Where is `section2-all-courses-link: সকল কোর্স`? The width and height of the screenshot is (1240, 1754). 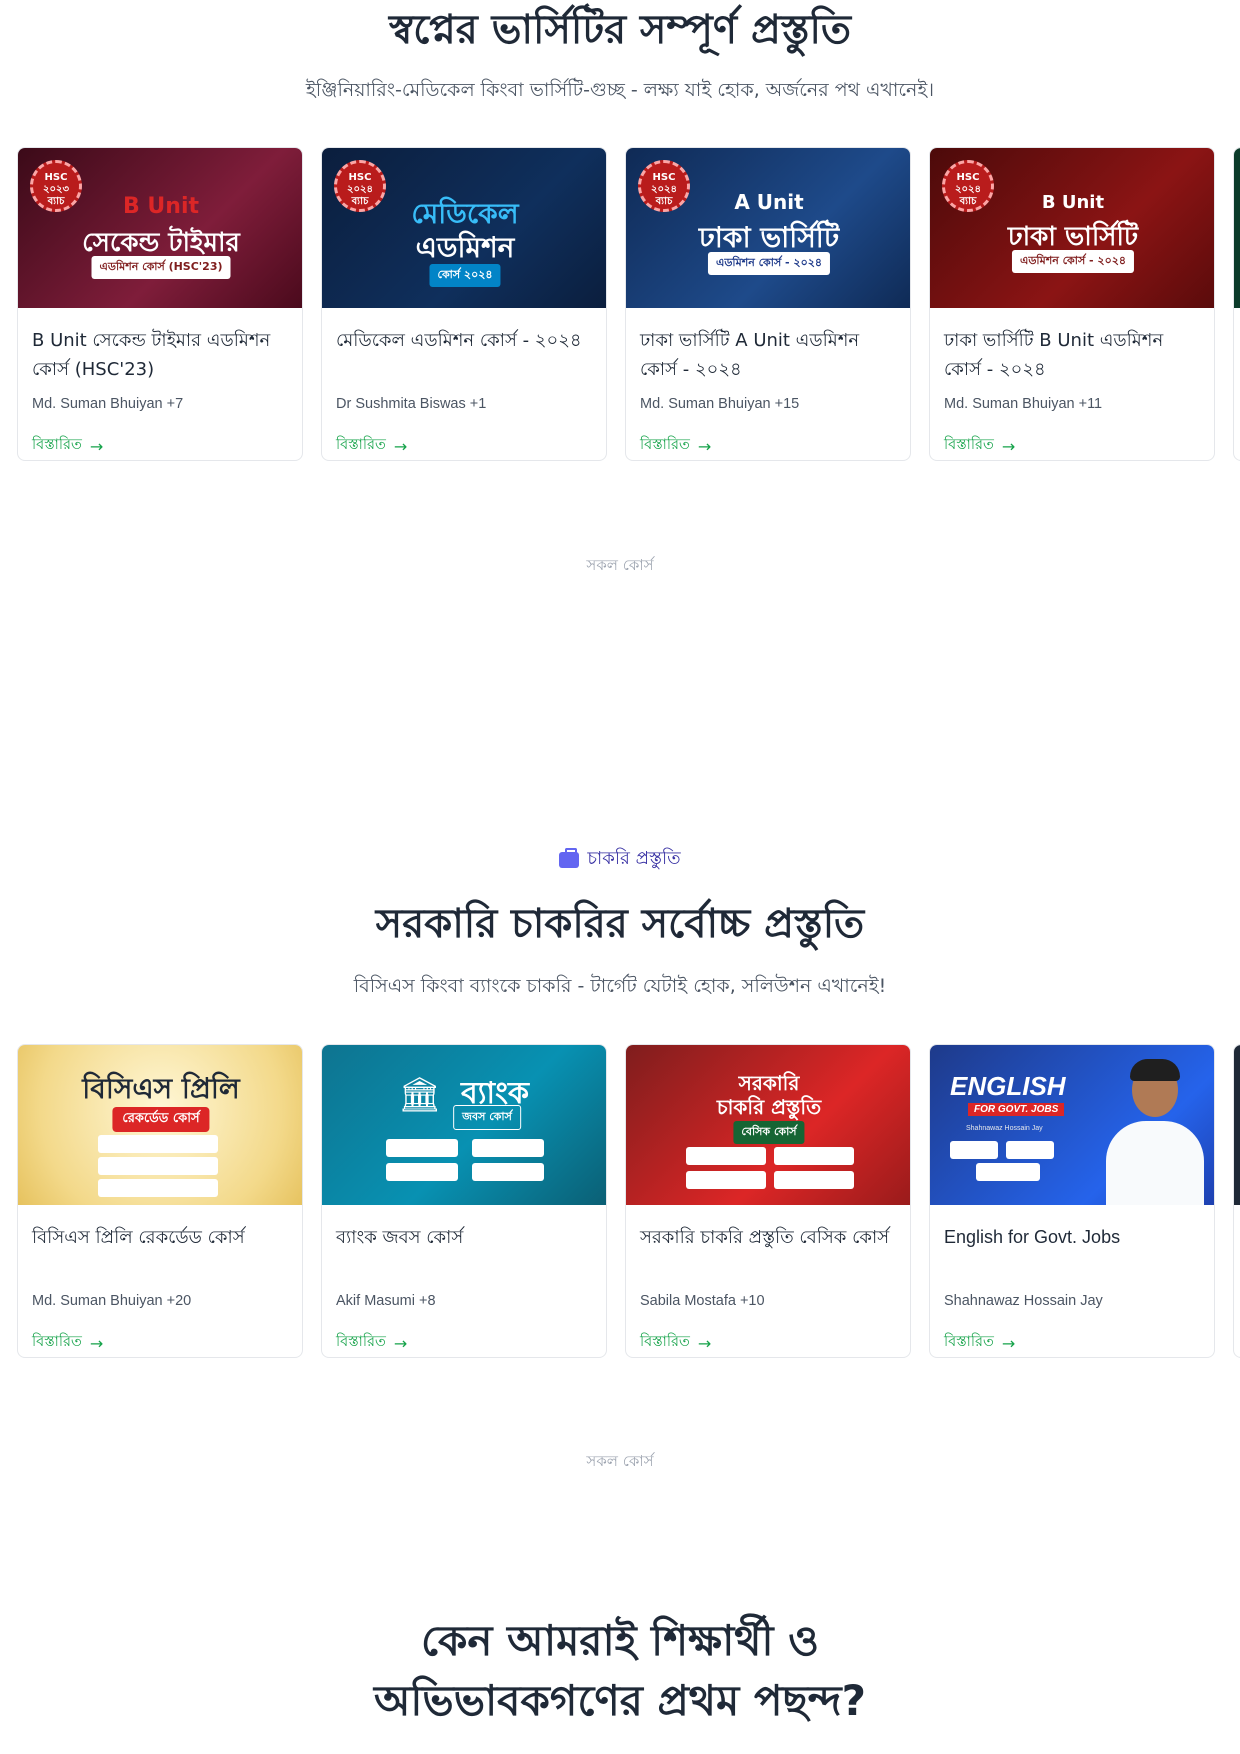 section2-all-courses-link: সকল কোর্স is located at coordinates (620, 1462).